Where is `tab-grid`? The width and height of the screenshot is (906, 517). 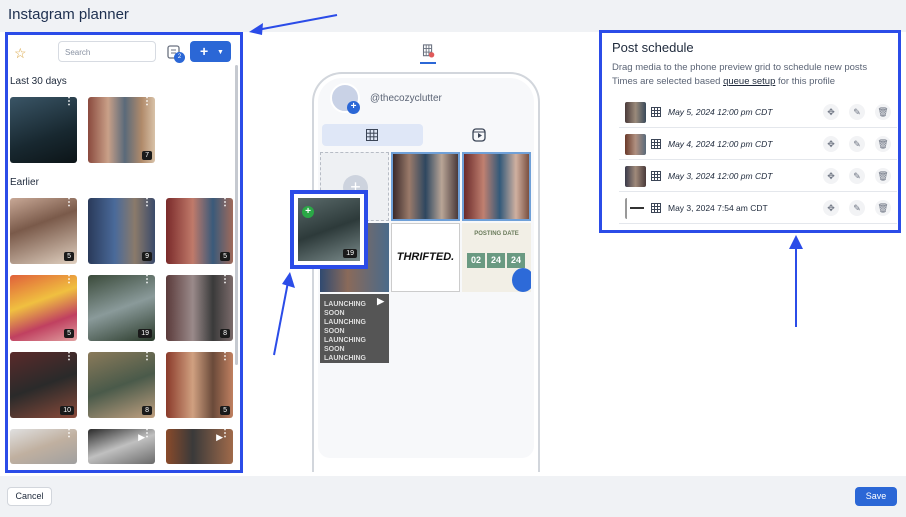
tab-grid is located at coordinates (372, 135).